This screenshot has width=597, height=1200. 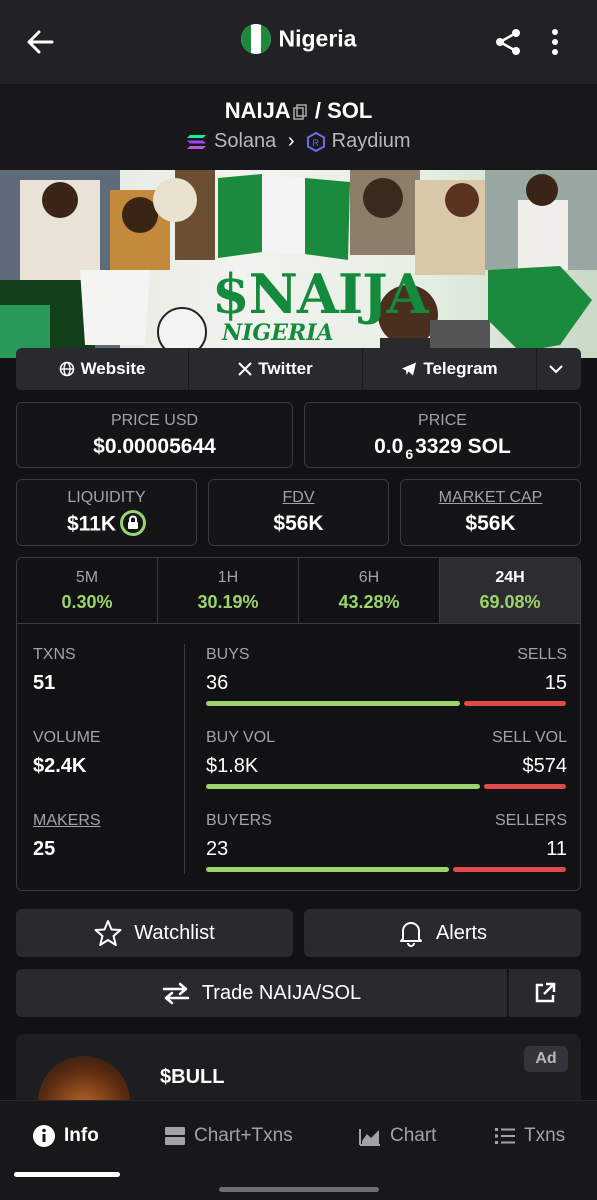 What do you see at coordinates (241, 737) in the screenshot?
I see `buy-vol-label: BUY VOL` at bounding box center [241, 737].